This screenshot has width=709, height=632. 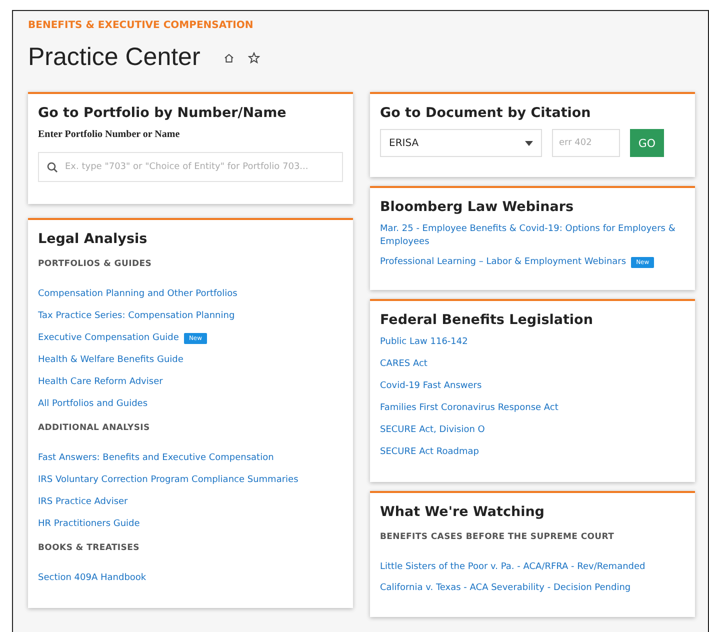 I want to click on star-icon, so click(x=254, y=58).